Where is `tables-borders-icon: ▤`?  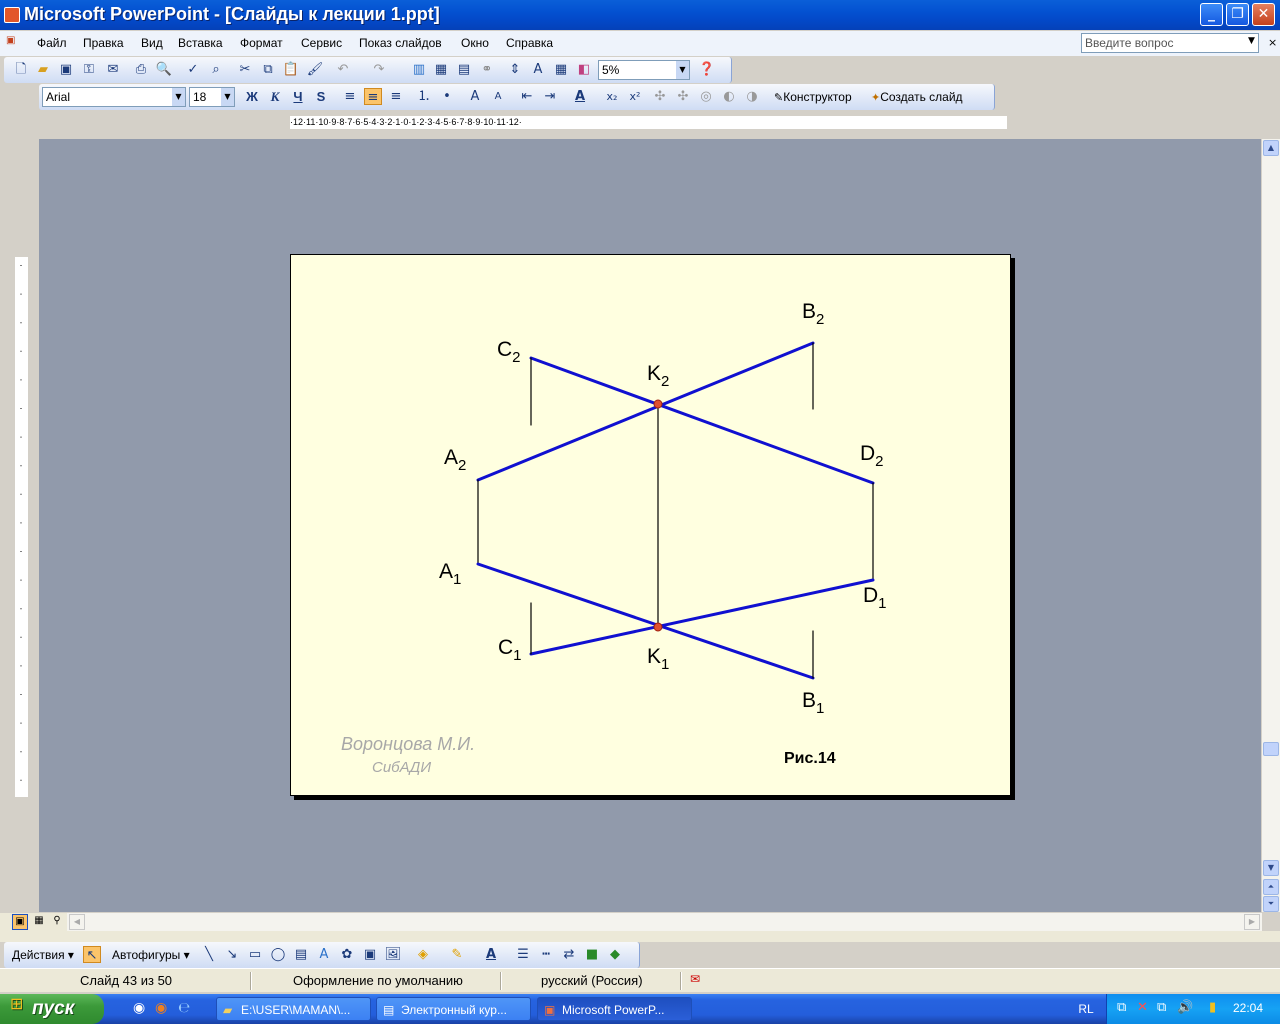
tables-borders-icon: ▤ is located at coordinates (464, 69).